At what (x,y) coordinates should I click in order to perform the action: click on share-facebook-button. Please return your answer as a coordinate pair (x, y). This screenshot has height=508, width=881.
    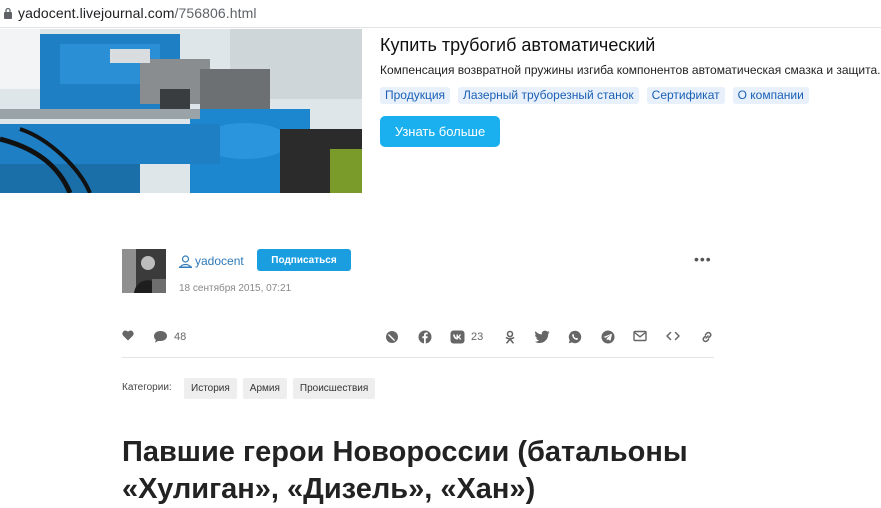
    Looking at the image, I should click on (425, 337).